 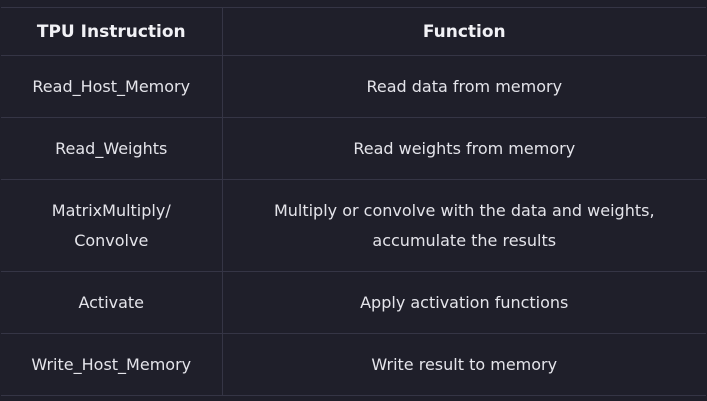 What do you see at coordinates (463, 302) in the screenshot?
I see `function-cell: Apply activation functions` at bounding box center [463, 302].